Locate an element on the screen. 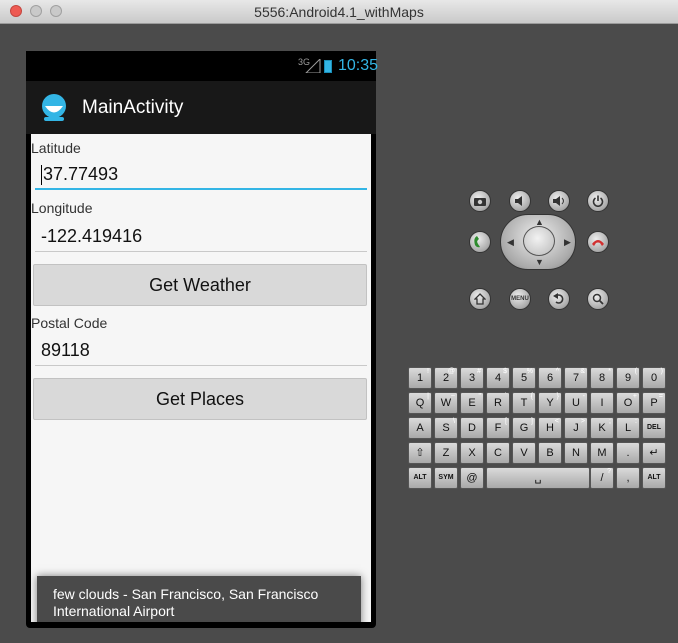 This screenshot has width=678, height=643. key-label: / is located at coordinates (602, 478).